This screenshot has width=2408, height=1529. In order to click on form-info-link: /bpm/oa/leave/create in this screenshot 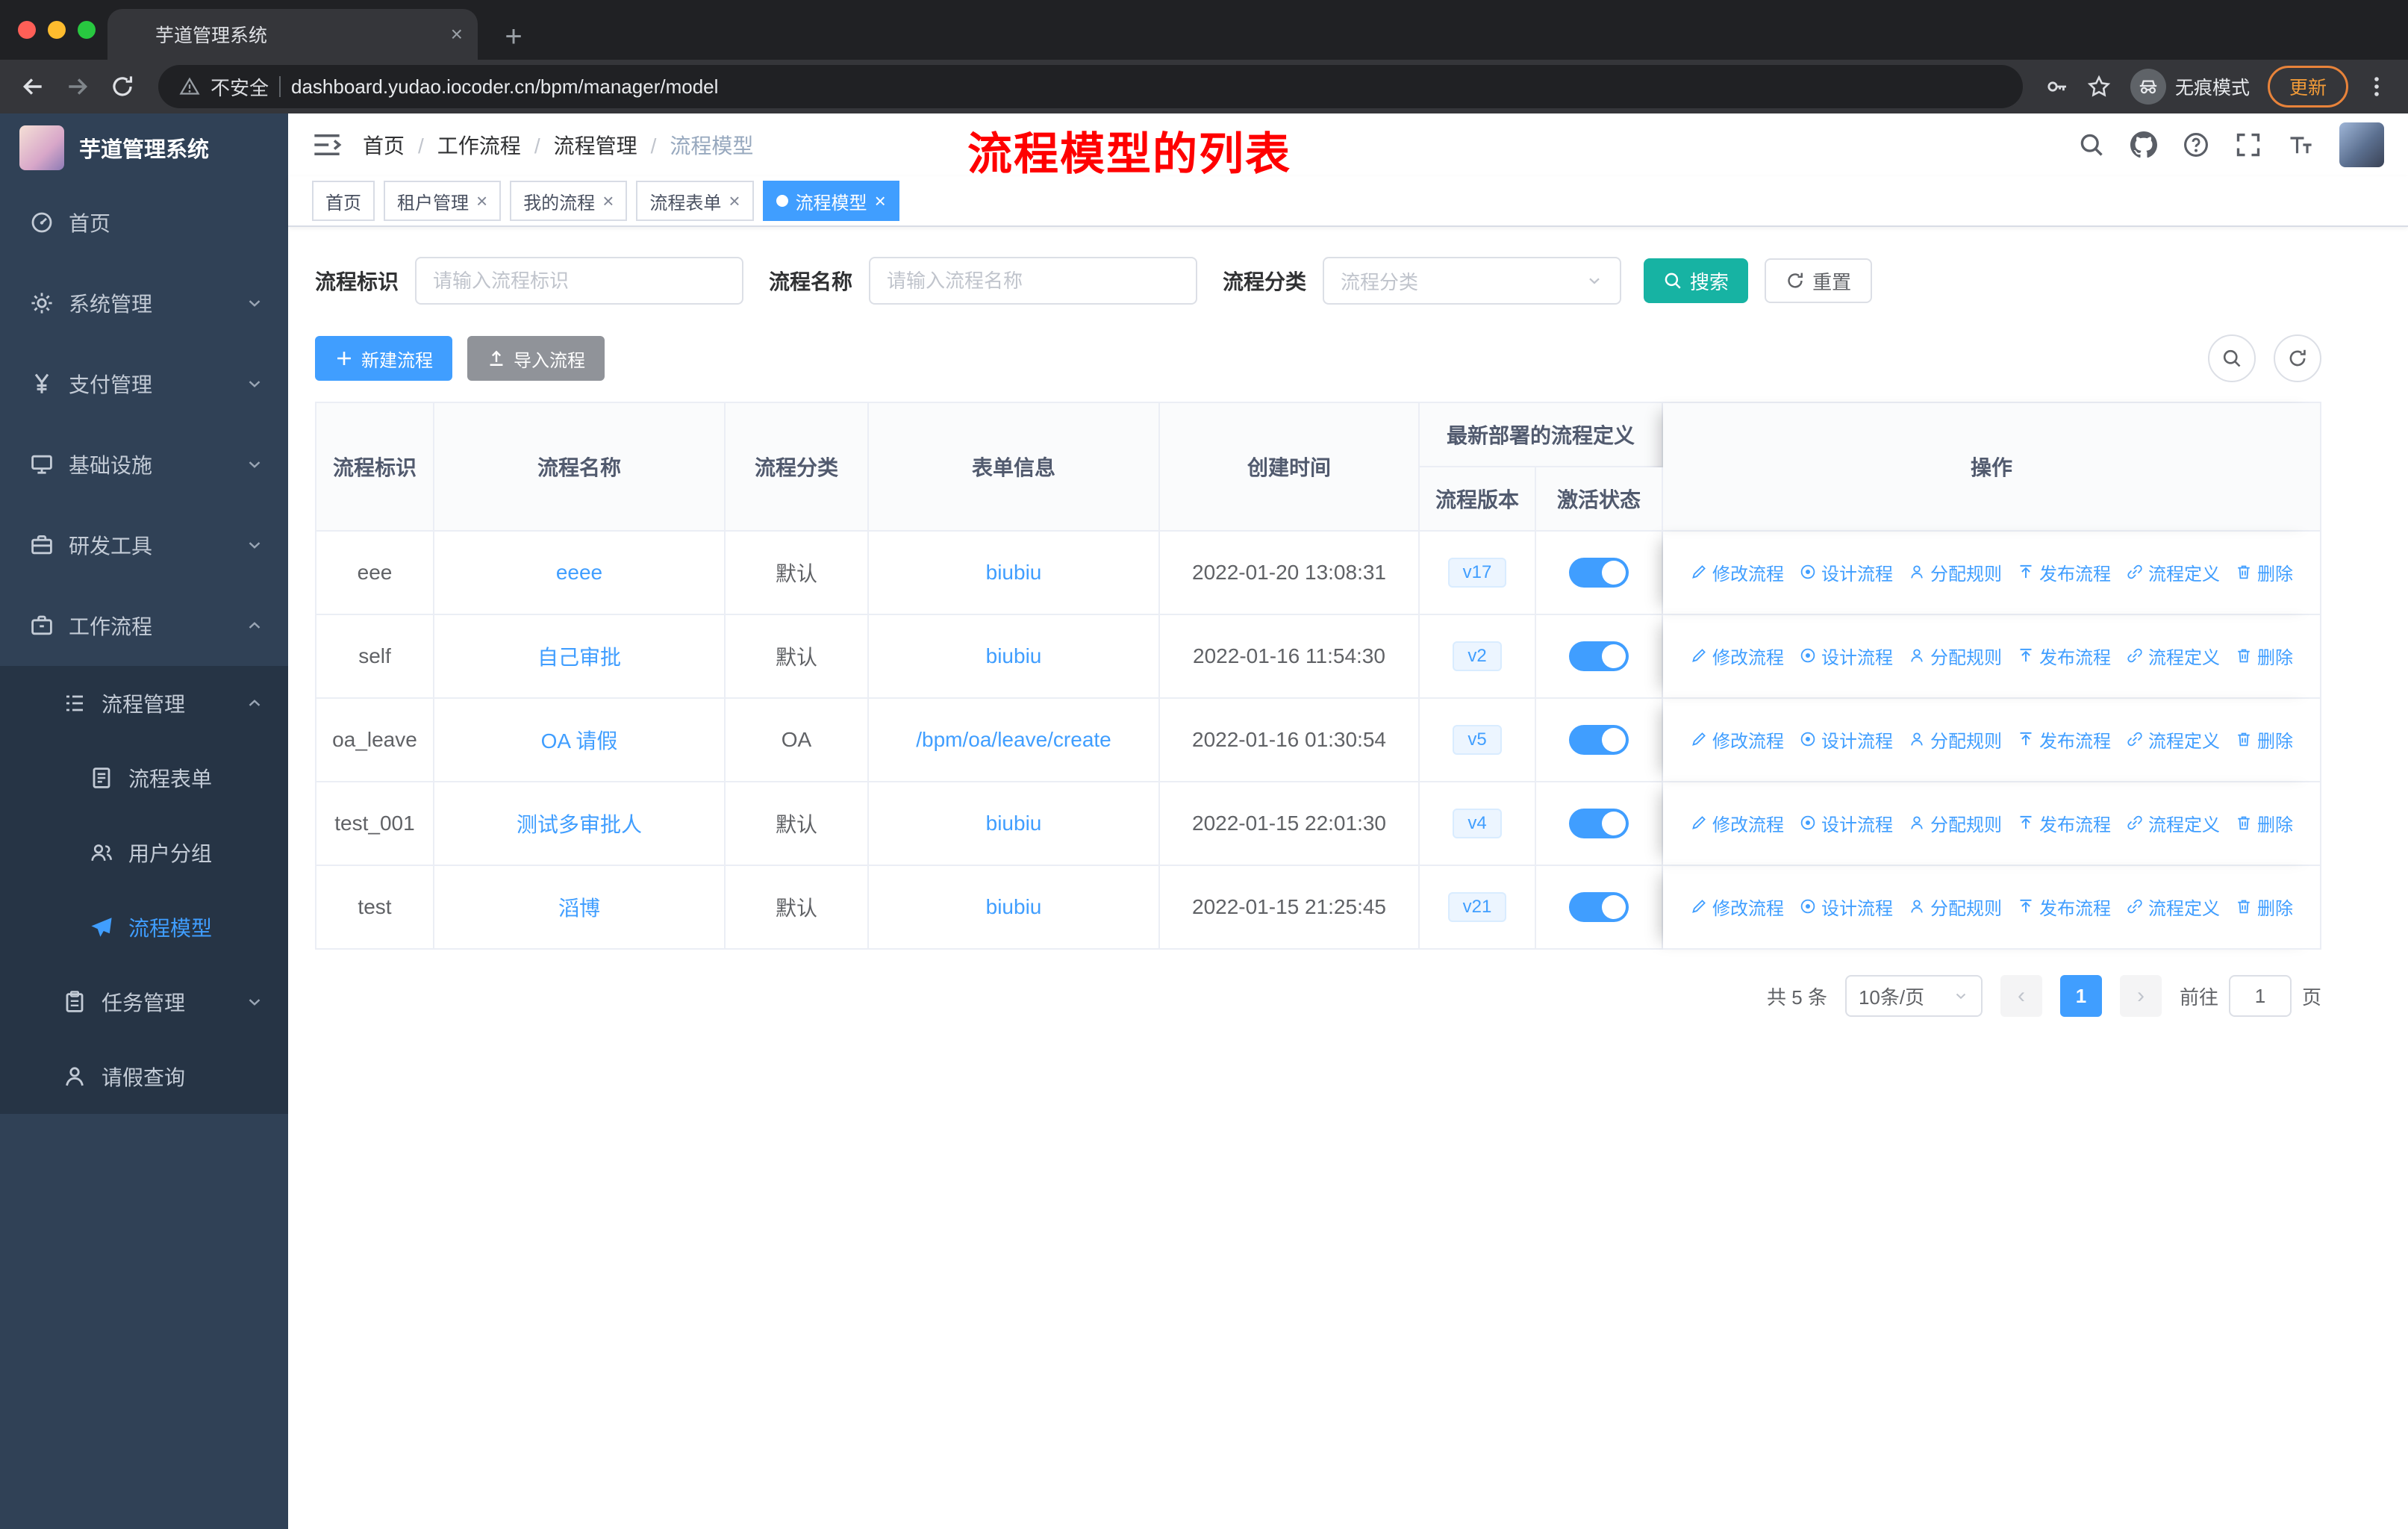, I will do `click(1013, 739)`.